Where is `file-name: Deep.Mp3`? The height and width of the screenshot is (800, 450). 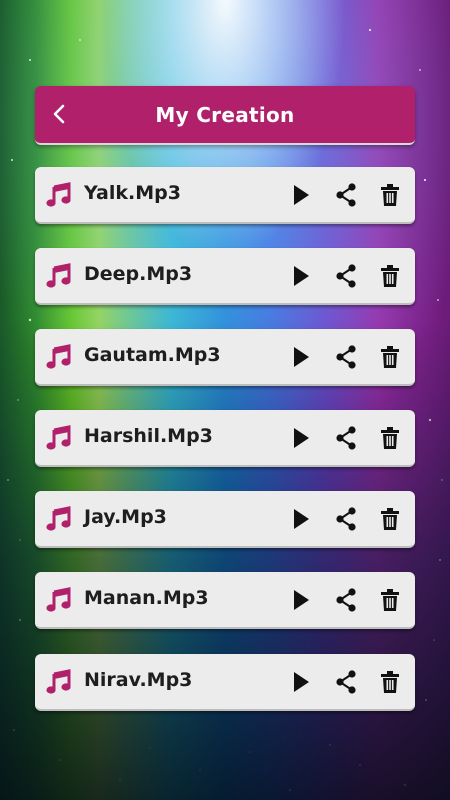
file-name: Deep.Mp3 is located at coordinates (138, 274).